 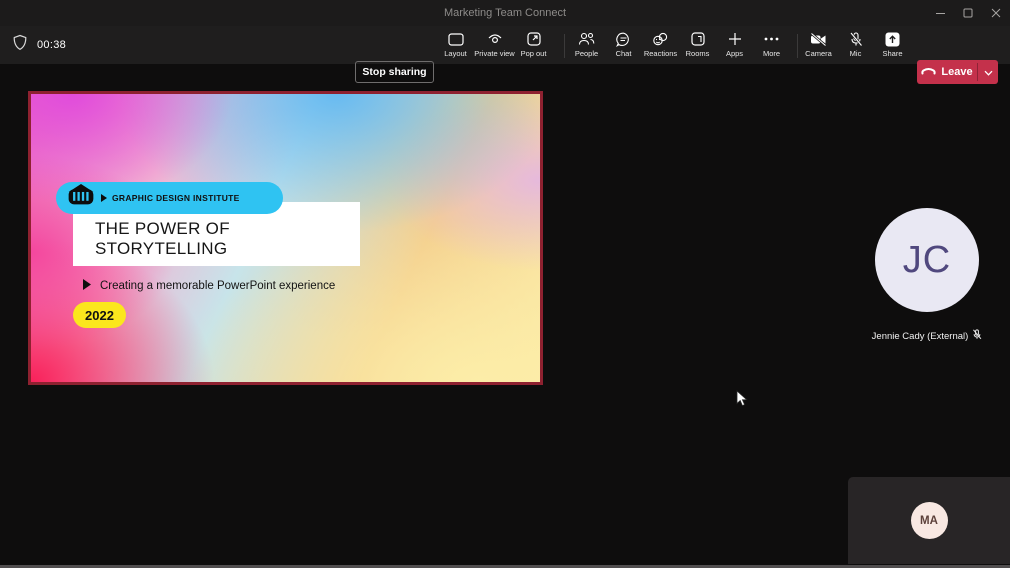 I want to click on minimize-icon, so click(x=940, y=13).